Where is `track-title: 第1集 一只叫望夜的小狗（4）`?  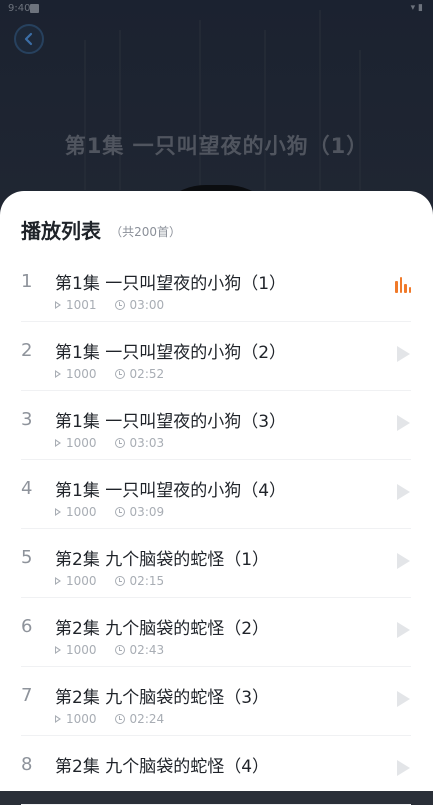
track-title: 第1集 一只叫望夜的小狗（4） is located at coordinates (171, 491).